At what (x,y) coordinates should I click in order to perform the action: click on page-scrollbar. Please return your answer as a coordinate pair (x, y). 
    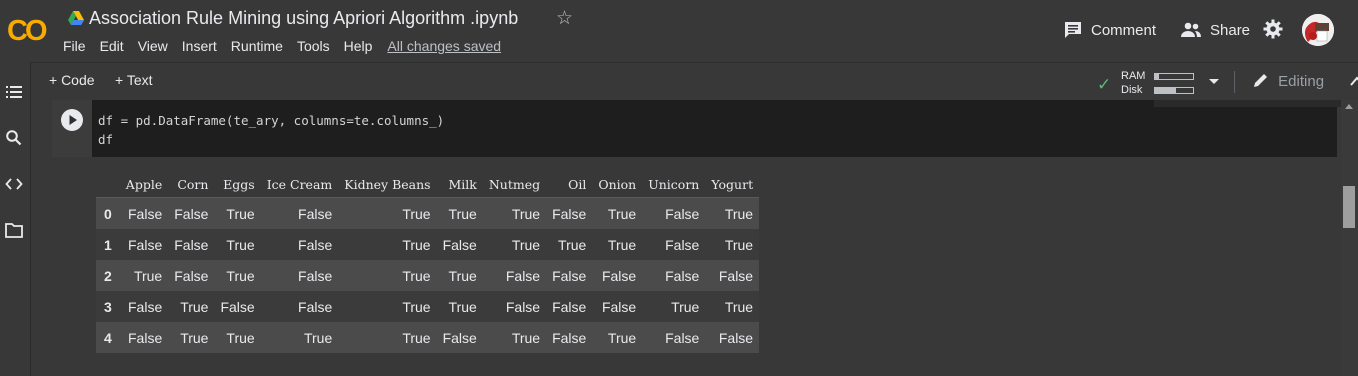
    Looking at the image, I should click on (1349, 238).